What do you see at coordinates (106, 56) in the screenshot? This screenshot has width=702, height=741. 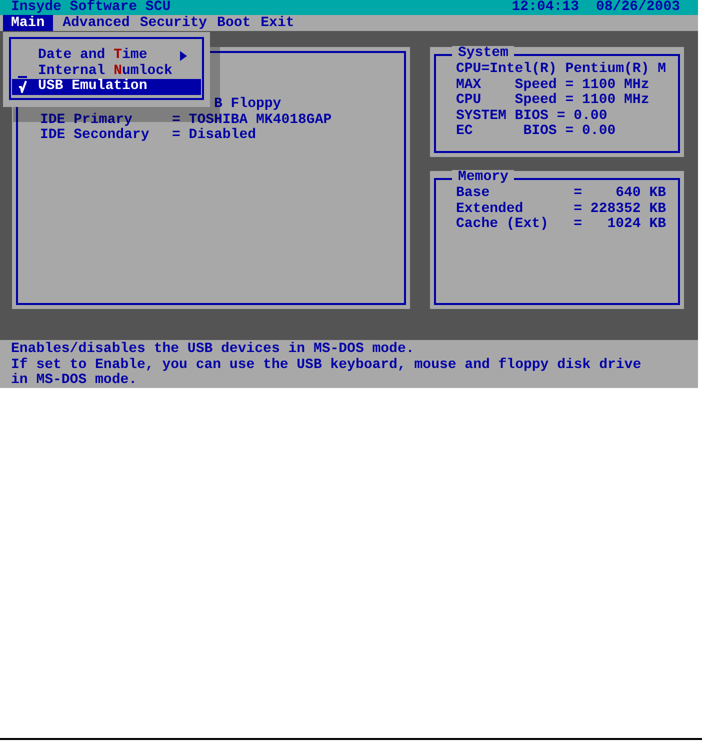 I see `menu-item: Date and Time` at bounding box center [106, 56].